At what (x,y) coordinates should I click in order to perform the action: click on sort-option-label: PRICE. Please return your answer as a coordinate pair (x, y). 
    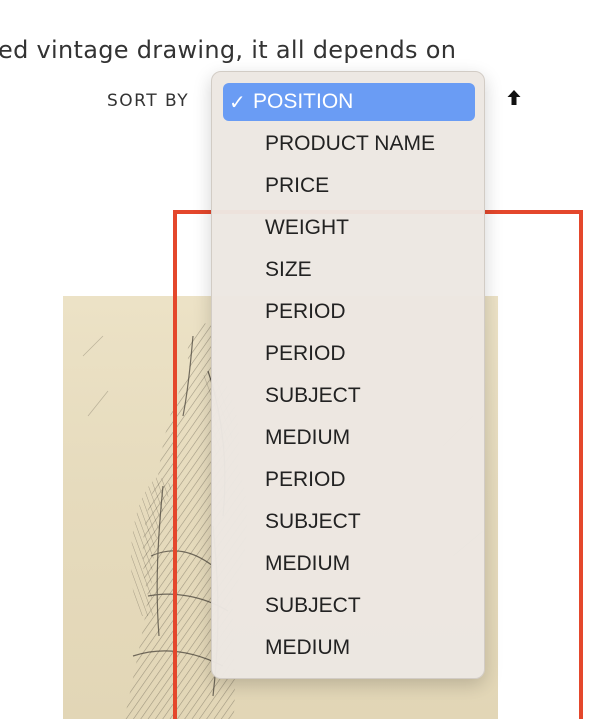
    Looking at the image, I should click on (297, 185).